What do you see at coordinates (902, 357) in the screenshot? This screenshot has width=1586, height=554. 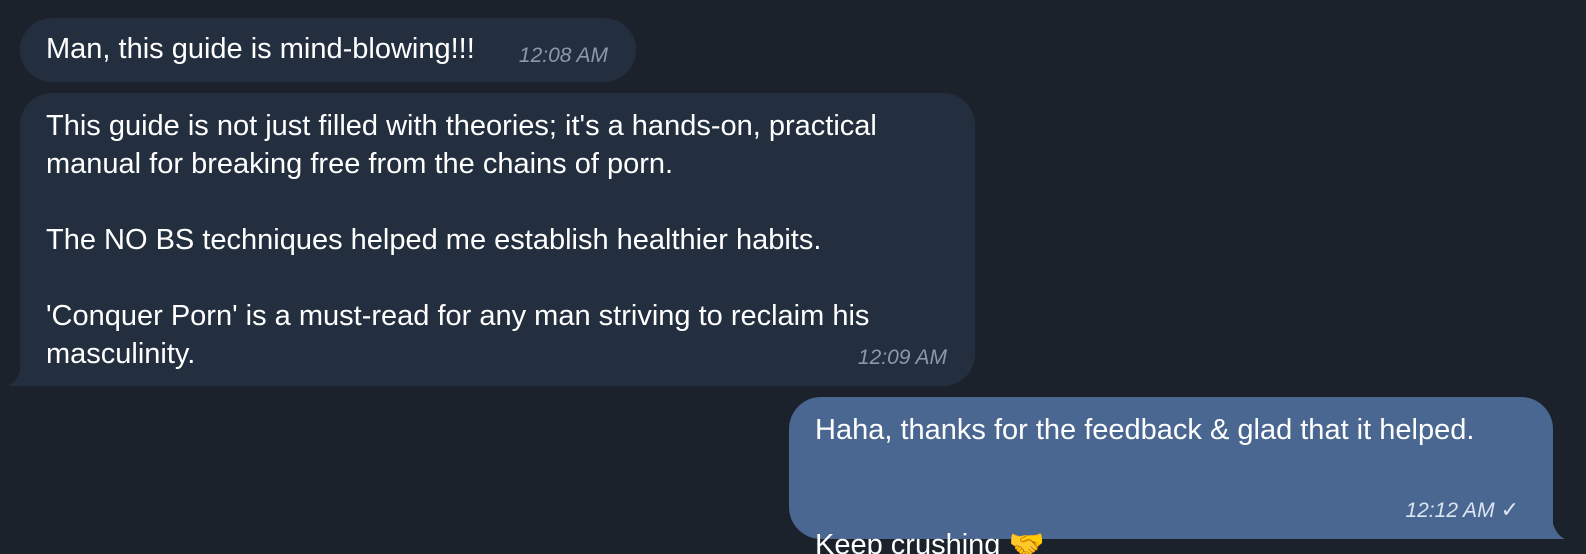 I see `message-timestamp: 12:09 AM` at bounding box center [902, 357].